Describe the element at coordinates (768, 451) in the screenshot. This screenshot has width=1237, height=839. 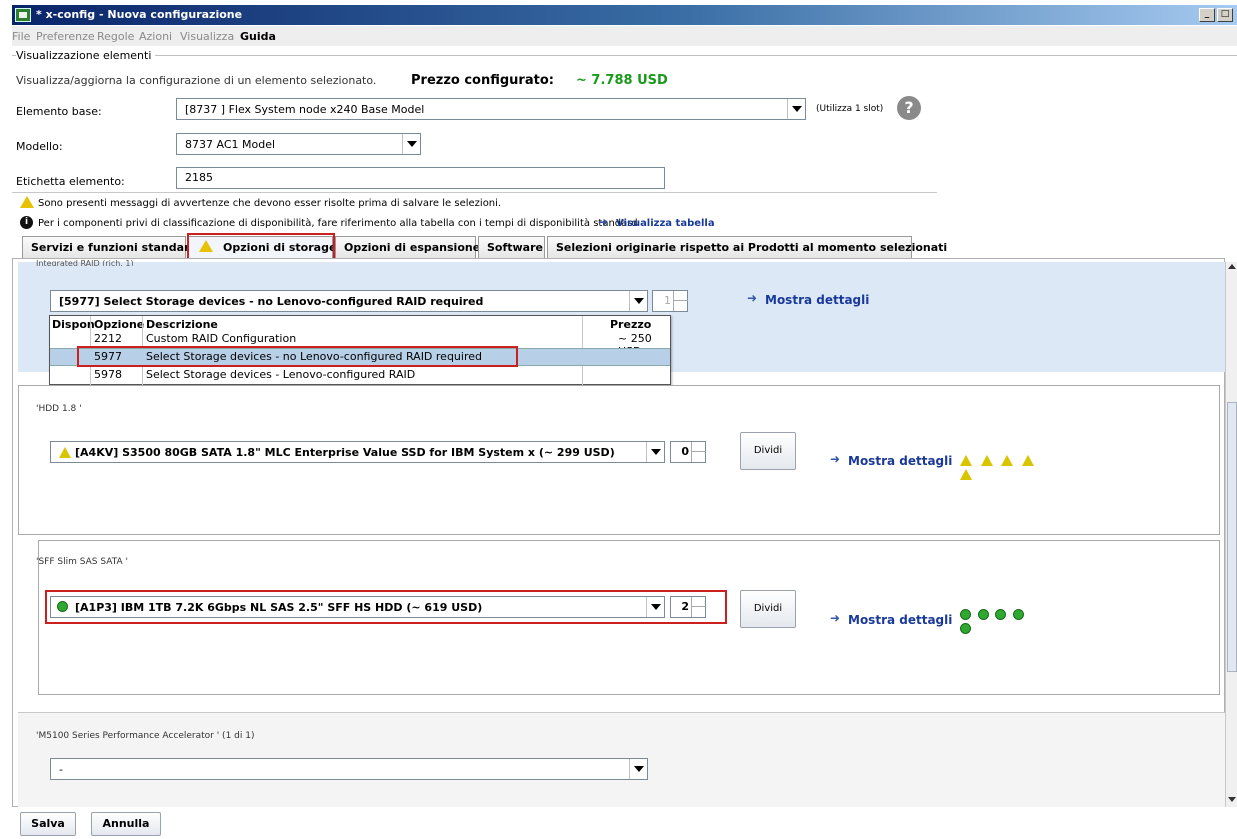
I see `hdd18-split-button: Dividi` at that location.